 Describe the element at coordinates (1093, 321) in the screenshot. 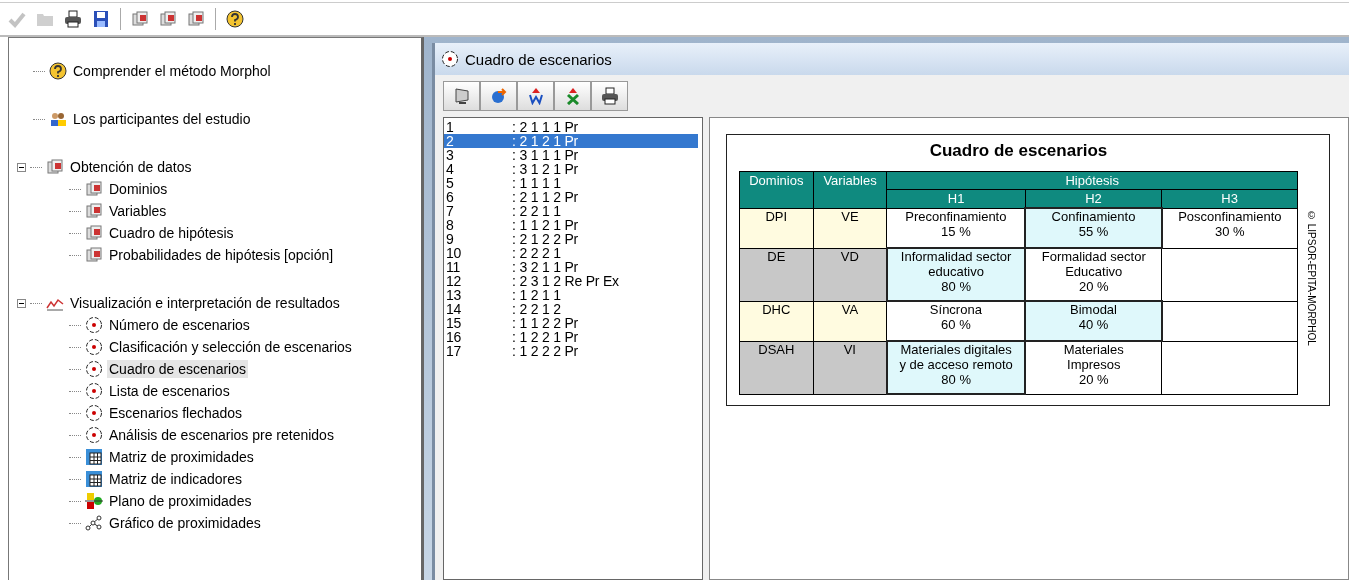

I see `table-cell: Bimodal 40 %` at that location.